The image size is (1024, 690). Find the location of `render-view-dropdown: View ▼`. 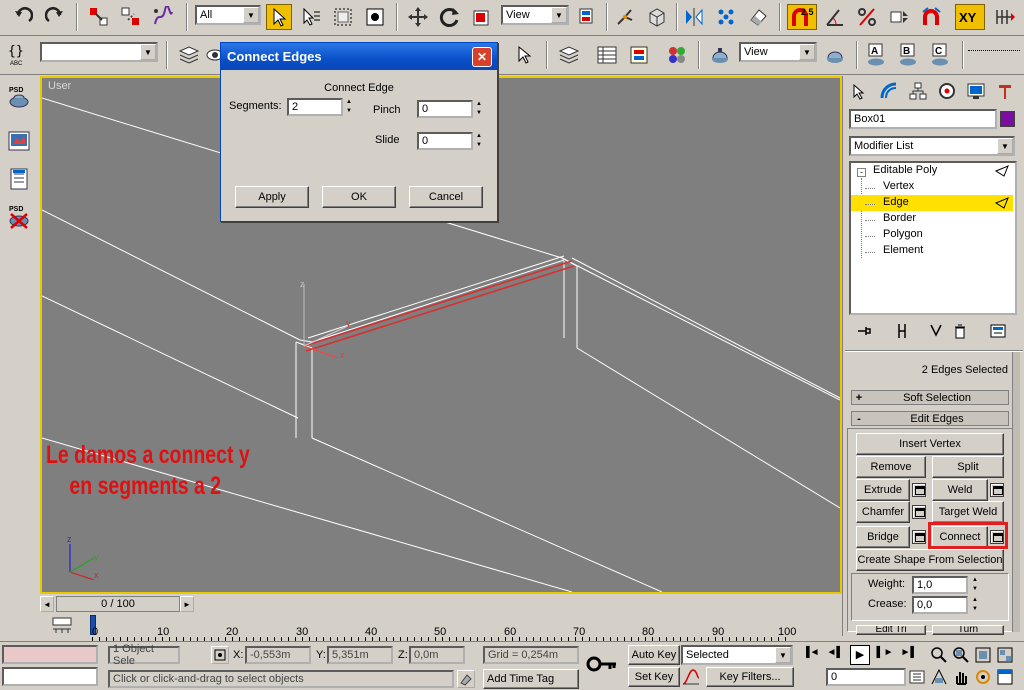

render-view-dropdown: View ▼ is located at coordinates (778, 52).